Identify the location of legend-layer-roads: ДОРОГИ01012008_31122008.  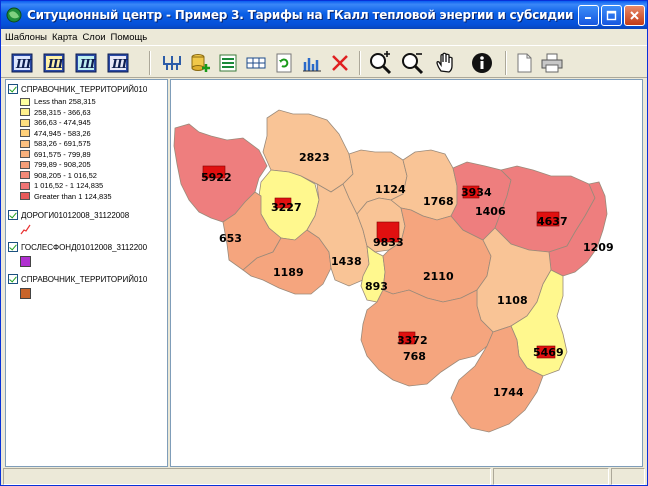
(68, 215).